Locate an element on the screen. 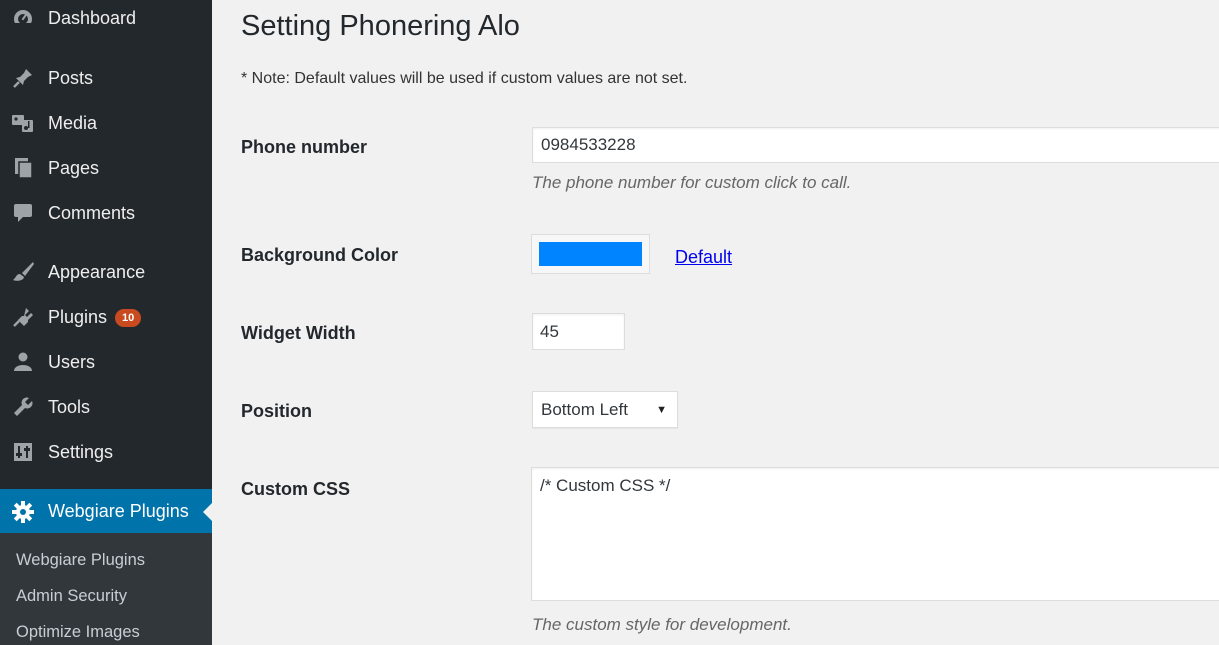  comment-icon is located at coordinates (23, 213).